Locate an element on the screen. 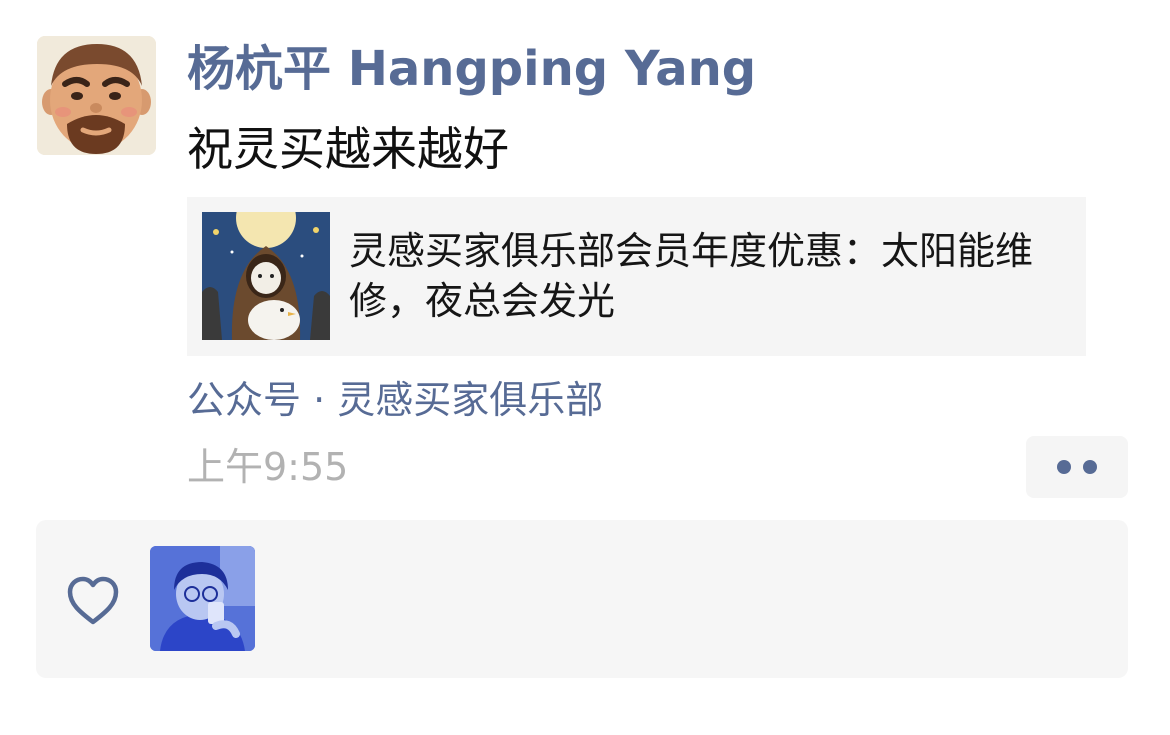  article-title: 灵感买家俱乐部会员年度优惠：太阳能维修，夜总会发光 is located at coordinates (691, 276).